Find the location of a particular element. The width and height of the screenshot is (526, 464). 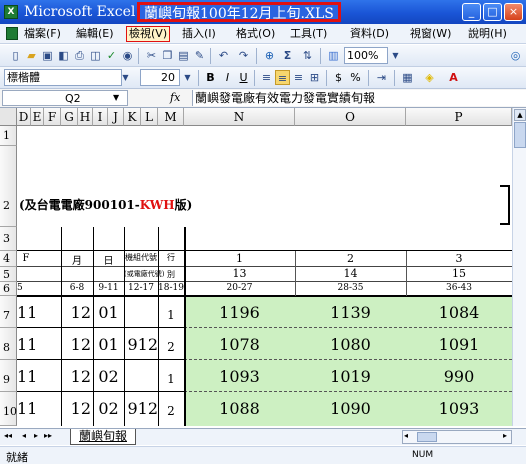

cell-n: 1078 is located at coordinates (239, 344).